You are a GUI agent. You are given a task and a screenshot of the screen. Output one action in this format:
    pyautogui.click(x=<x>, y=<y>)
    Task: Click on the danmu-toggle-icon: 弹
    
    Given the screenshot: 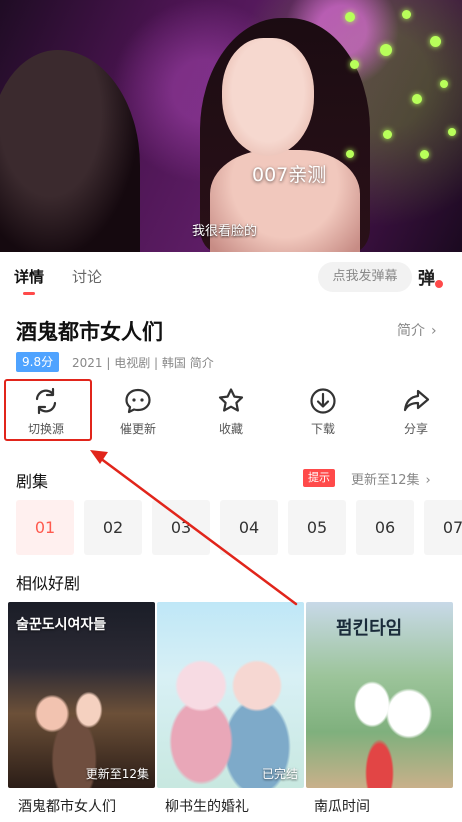 What is the action you would take?
    pyautogui.click(x=431, y=277)
    